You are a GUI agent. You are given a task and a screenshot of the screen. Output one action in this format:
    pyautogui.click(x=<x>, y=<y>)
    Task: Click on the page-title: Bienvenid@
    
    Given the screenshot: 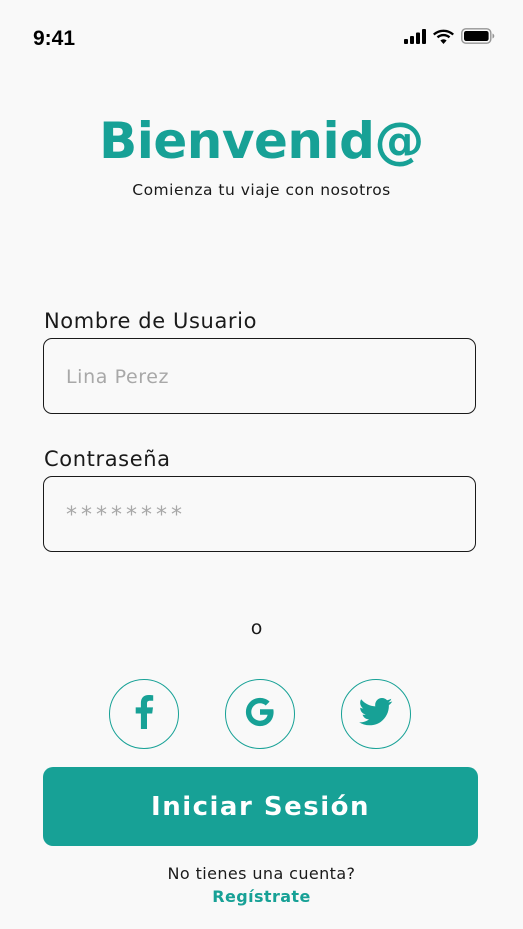 What is the action you would take?
    pyautogui.click(x=261, y=141)
    